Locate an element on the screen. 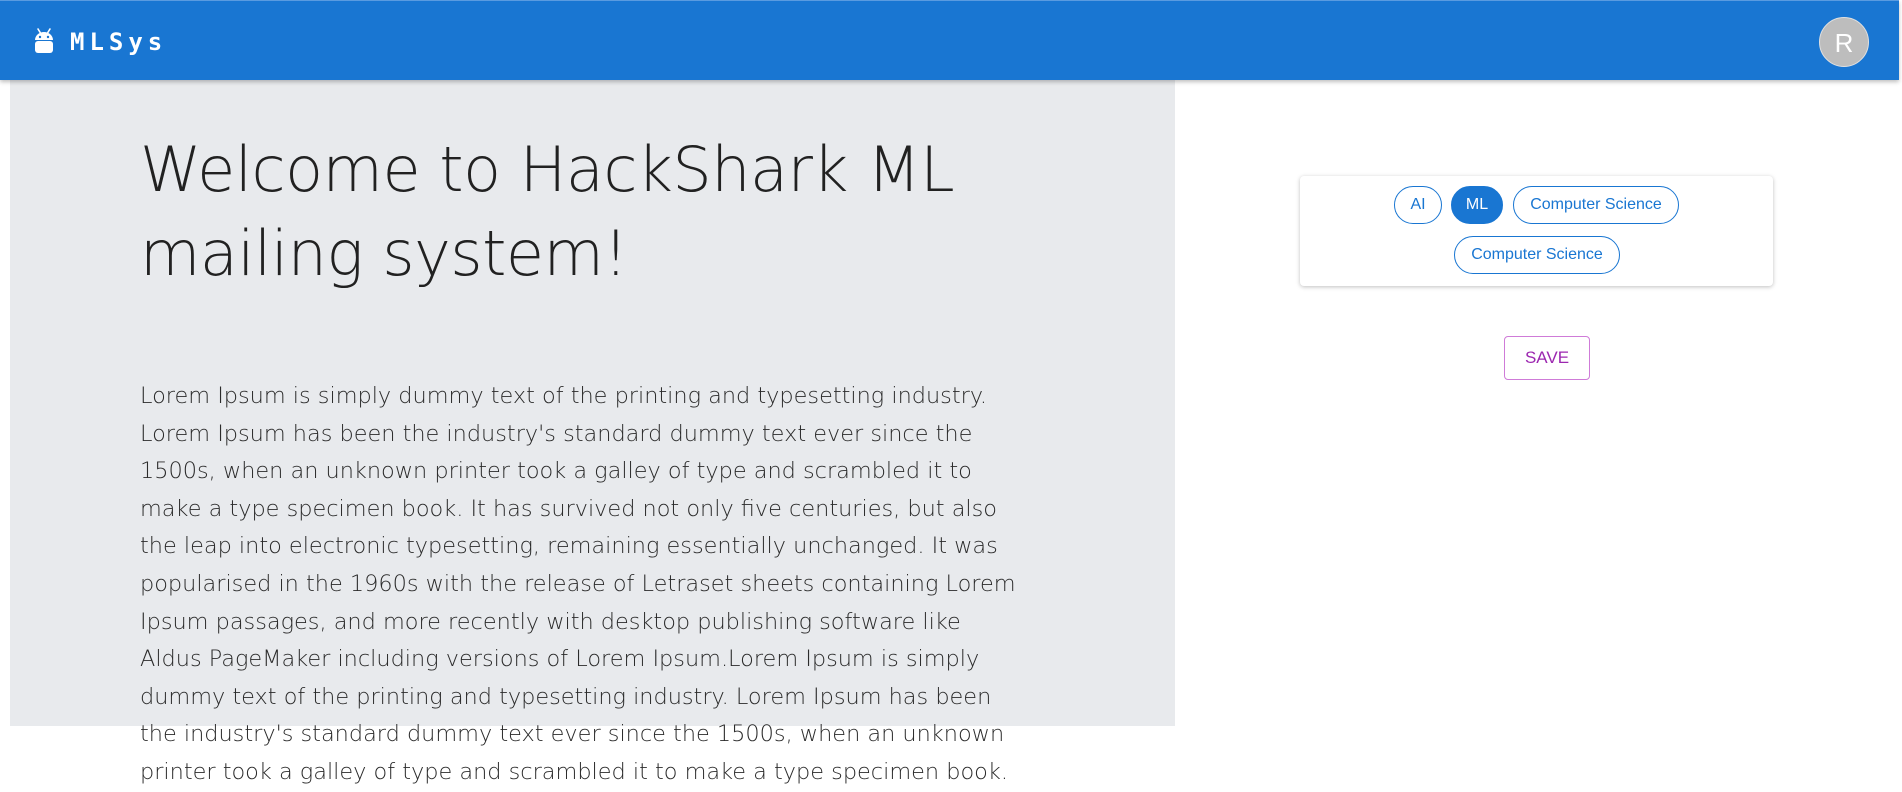 The width and height of the screenshot is (1902, 792). chip-ml: ML is located at coordinates (1477, 205).